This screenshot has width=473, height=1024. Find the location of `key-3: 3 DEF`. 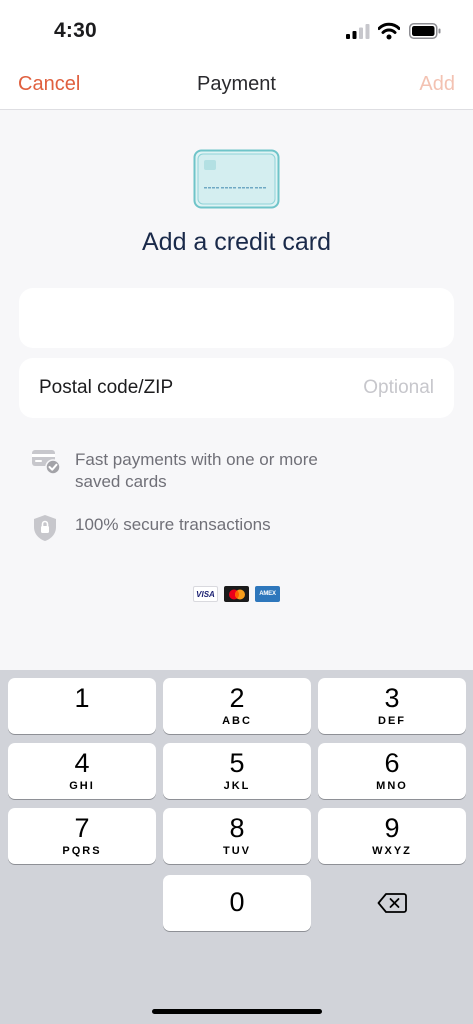

key-3: 3 DEF is located at coordinates (392, 706).